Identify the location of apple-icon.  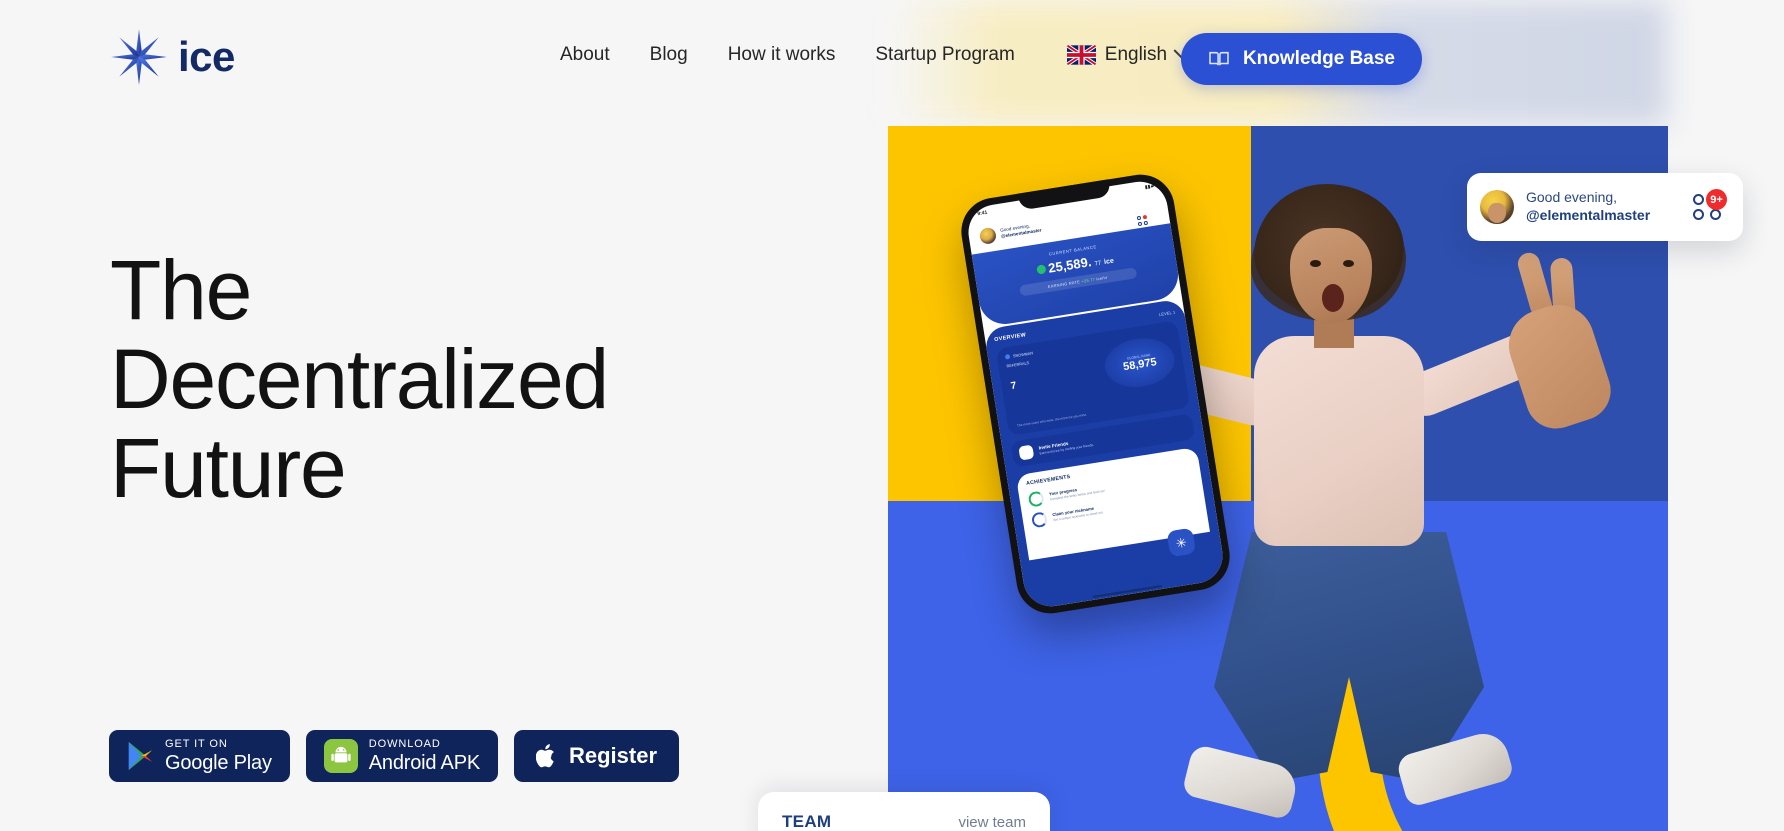
(544, 756).